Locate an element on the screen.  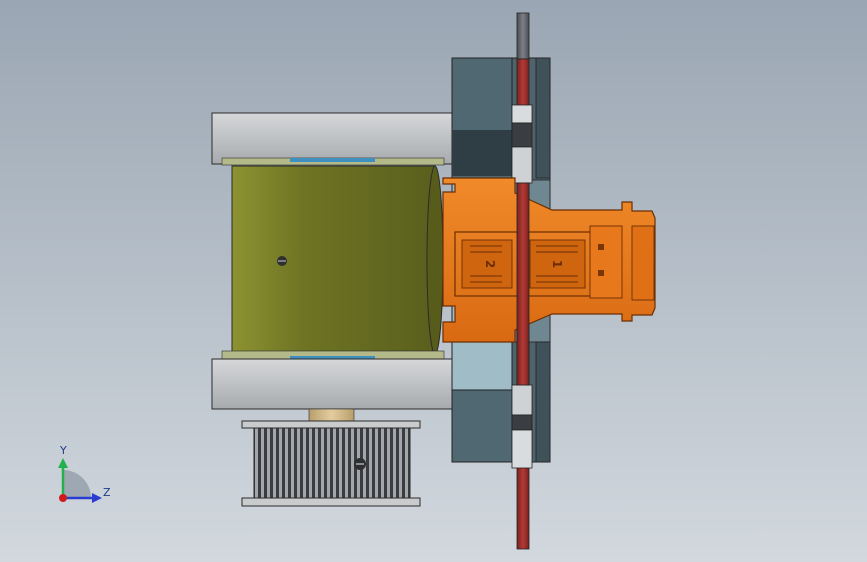
rod-lower-bushing-dark is located at coordinates (522, 422).